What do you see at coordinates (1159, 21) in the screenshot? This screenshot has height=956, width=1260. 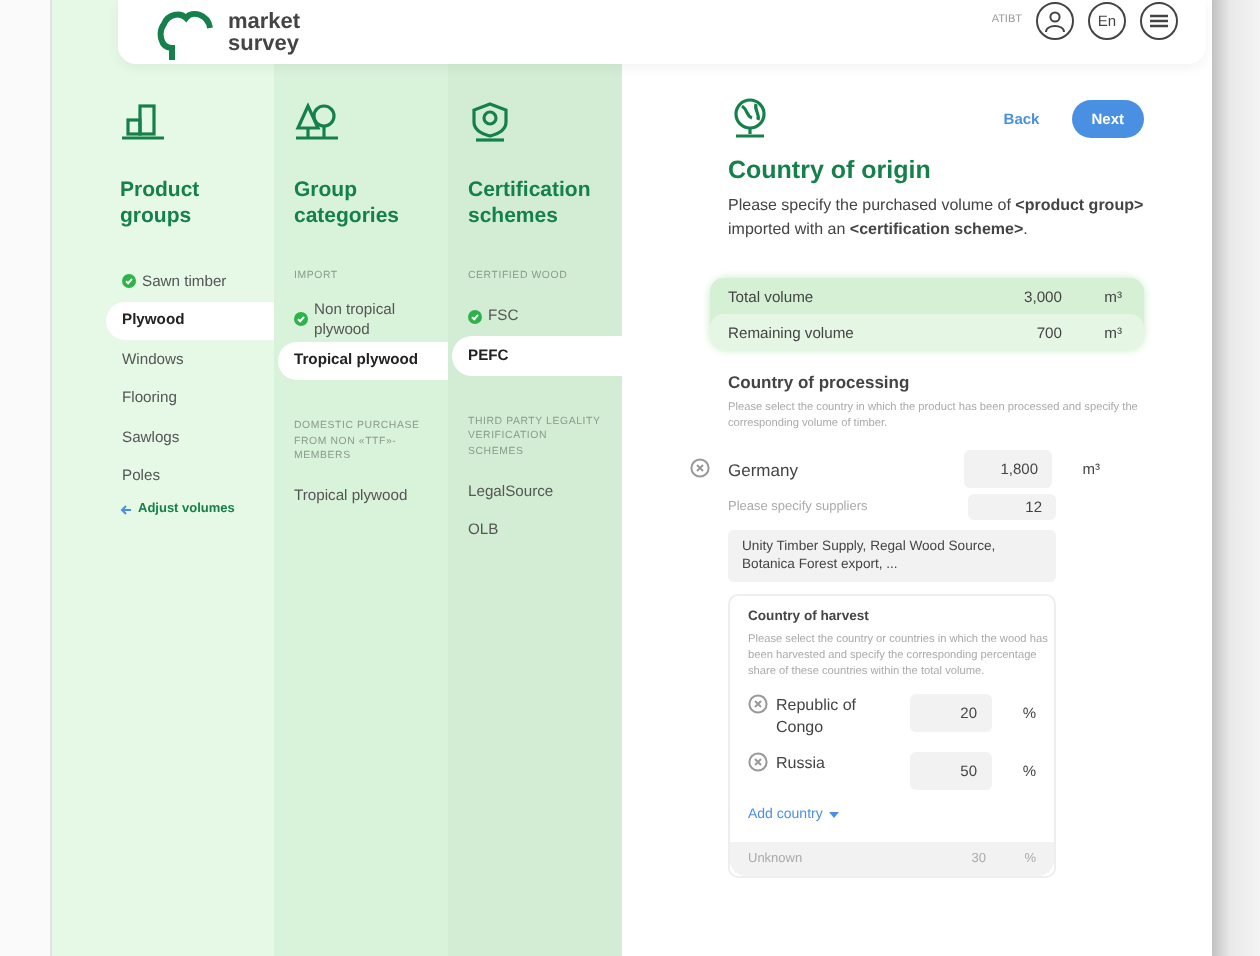 I see `menu-icon` at bounding box center [1159, 21].